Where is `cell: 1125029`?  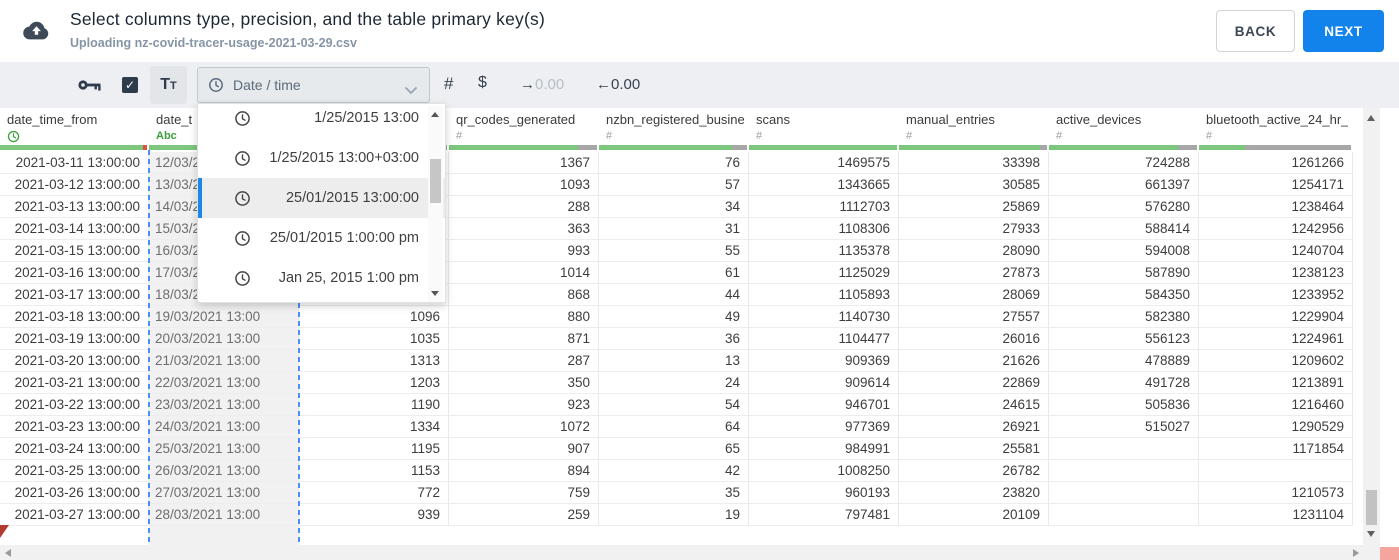
cell: 1125029 is located at coordinates (824, 272).